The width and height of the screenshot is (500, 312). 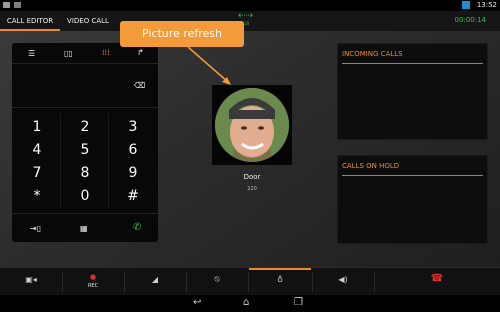 What do you see at coordinates (252, 189) in the screenshot?
I see `contact-number: 220` at bounding box center [252, 189].